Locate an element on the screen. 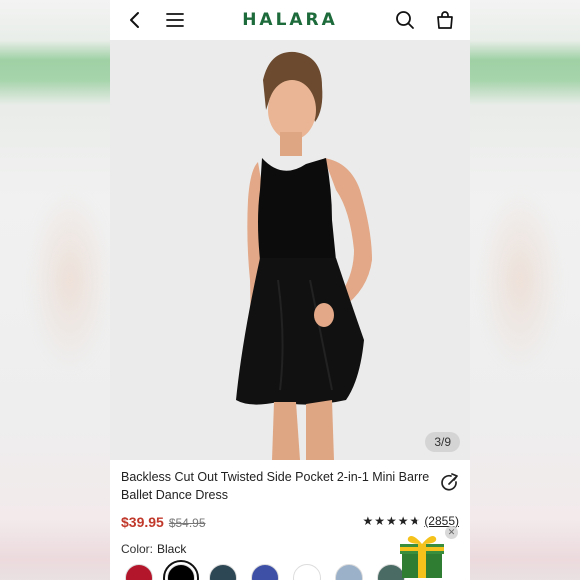 The height and width of the screenshot is (580, 580). gift-promo-button is located at coordinates (422, 555).